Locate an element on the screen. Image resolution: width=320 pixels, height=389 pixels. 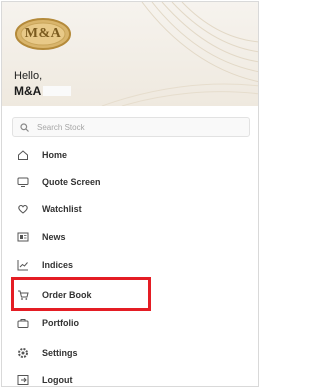
redacted-username is located at coordinates (57, 91).